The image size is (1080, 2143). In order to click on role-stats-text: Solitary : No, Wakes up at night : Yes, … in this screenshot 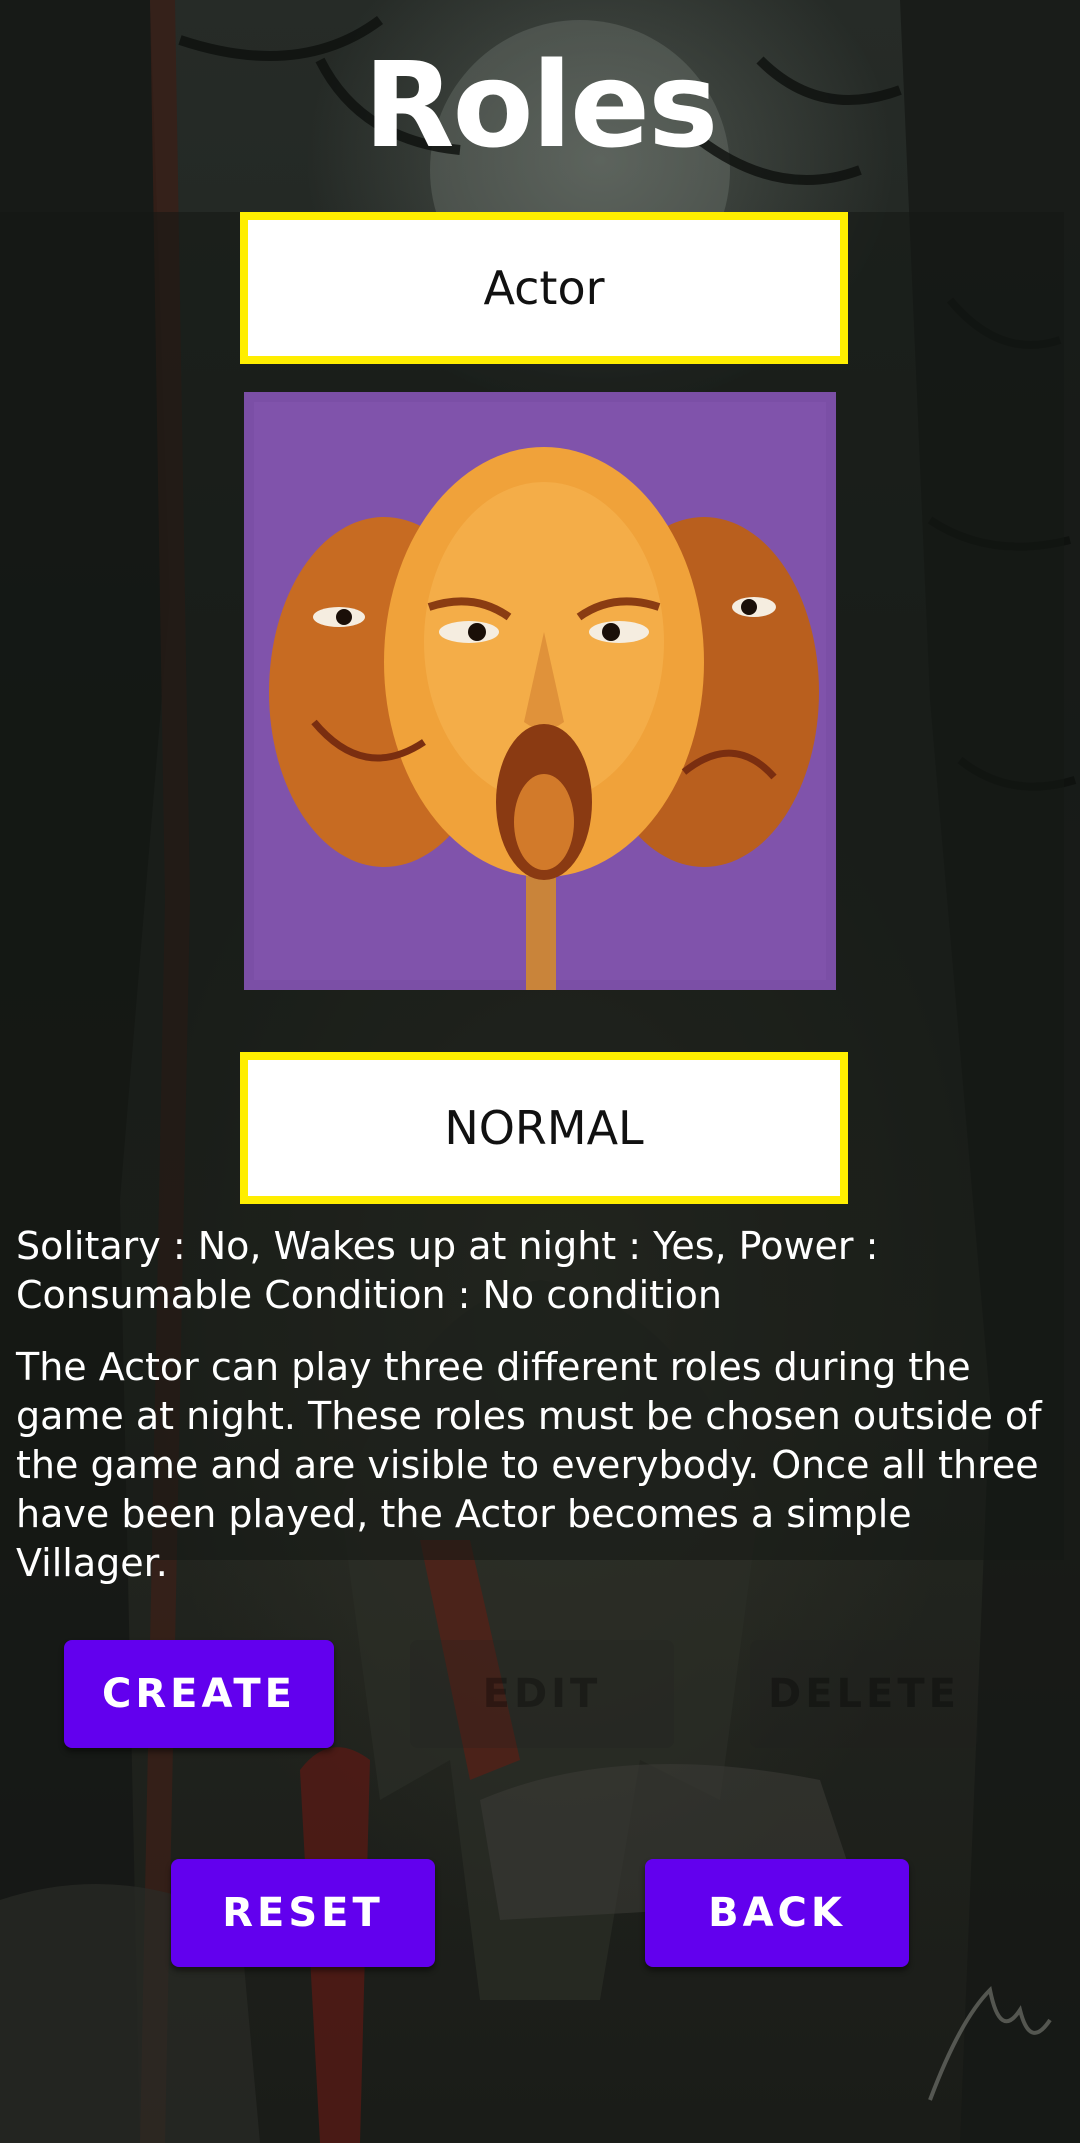, I will do `click(447, 1270)`.